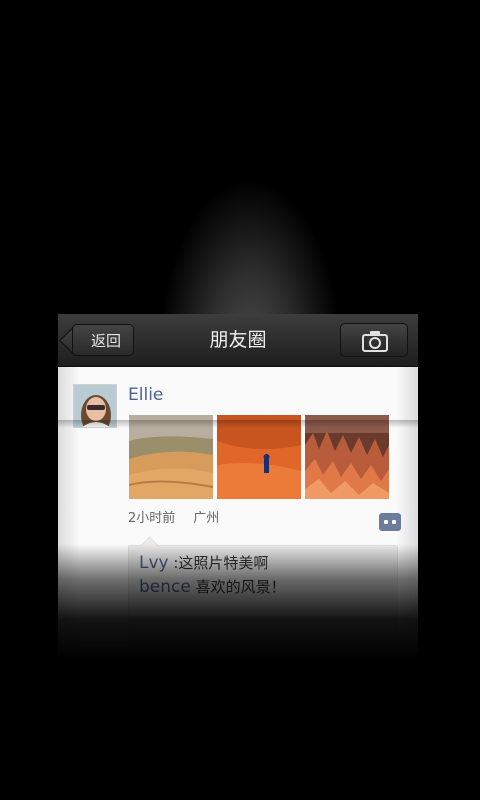  I want to click on comment-text: 喜欢的风景！, so click(240, 587).